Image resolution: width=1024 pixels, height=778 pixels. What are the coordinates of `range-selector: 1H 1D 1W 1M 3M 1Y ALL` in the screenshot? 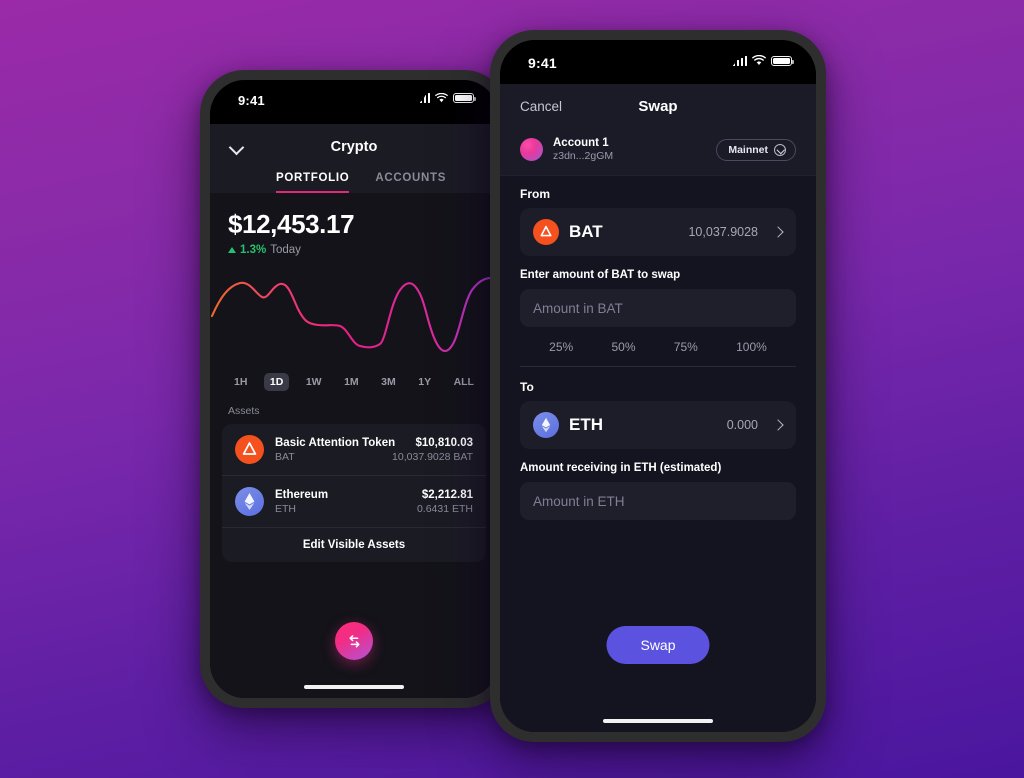 It's located at (354, 380).